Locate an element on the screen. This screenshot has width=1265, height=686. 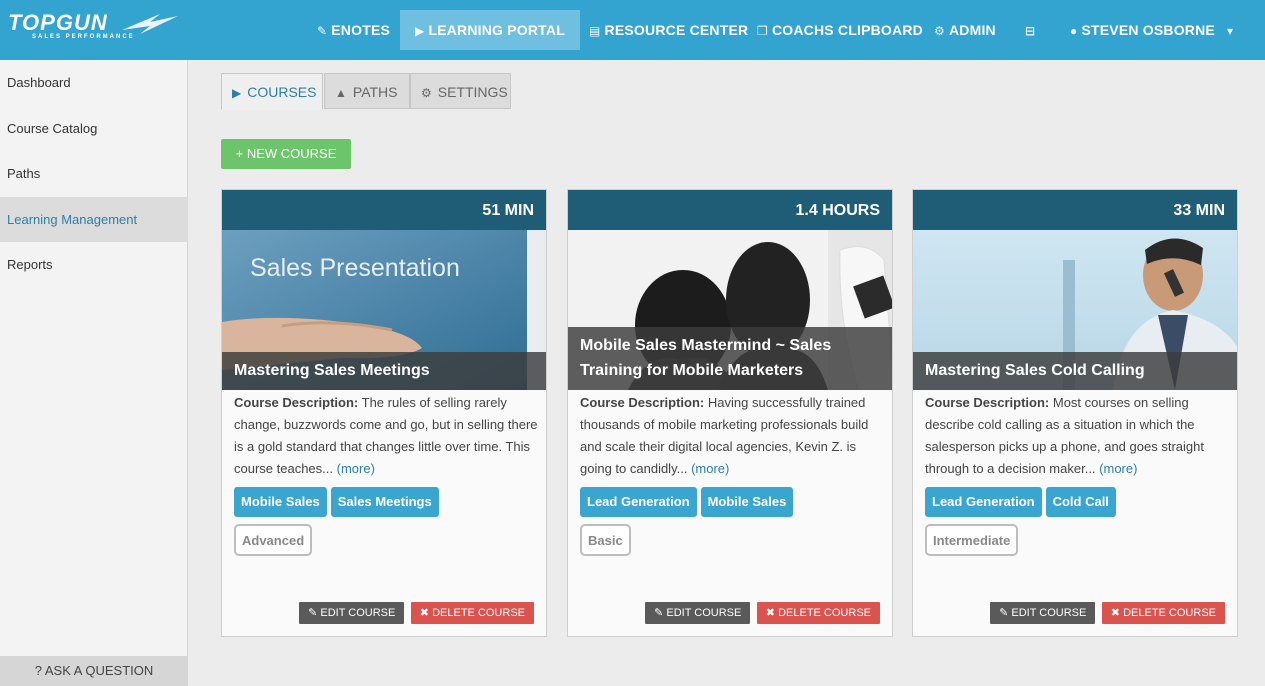
course-tags: Lead Generation Cold Call Intermediate is located at coordinates (1078, 521).